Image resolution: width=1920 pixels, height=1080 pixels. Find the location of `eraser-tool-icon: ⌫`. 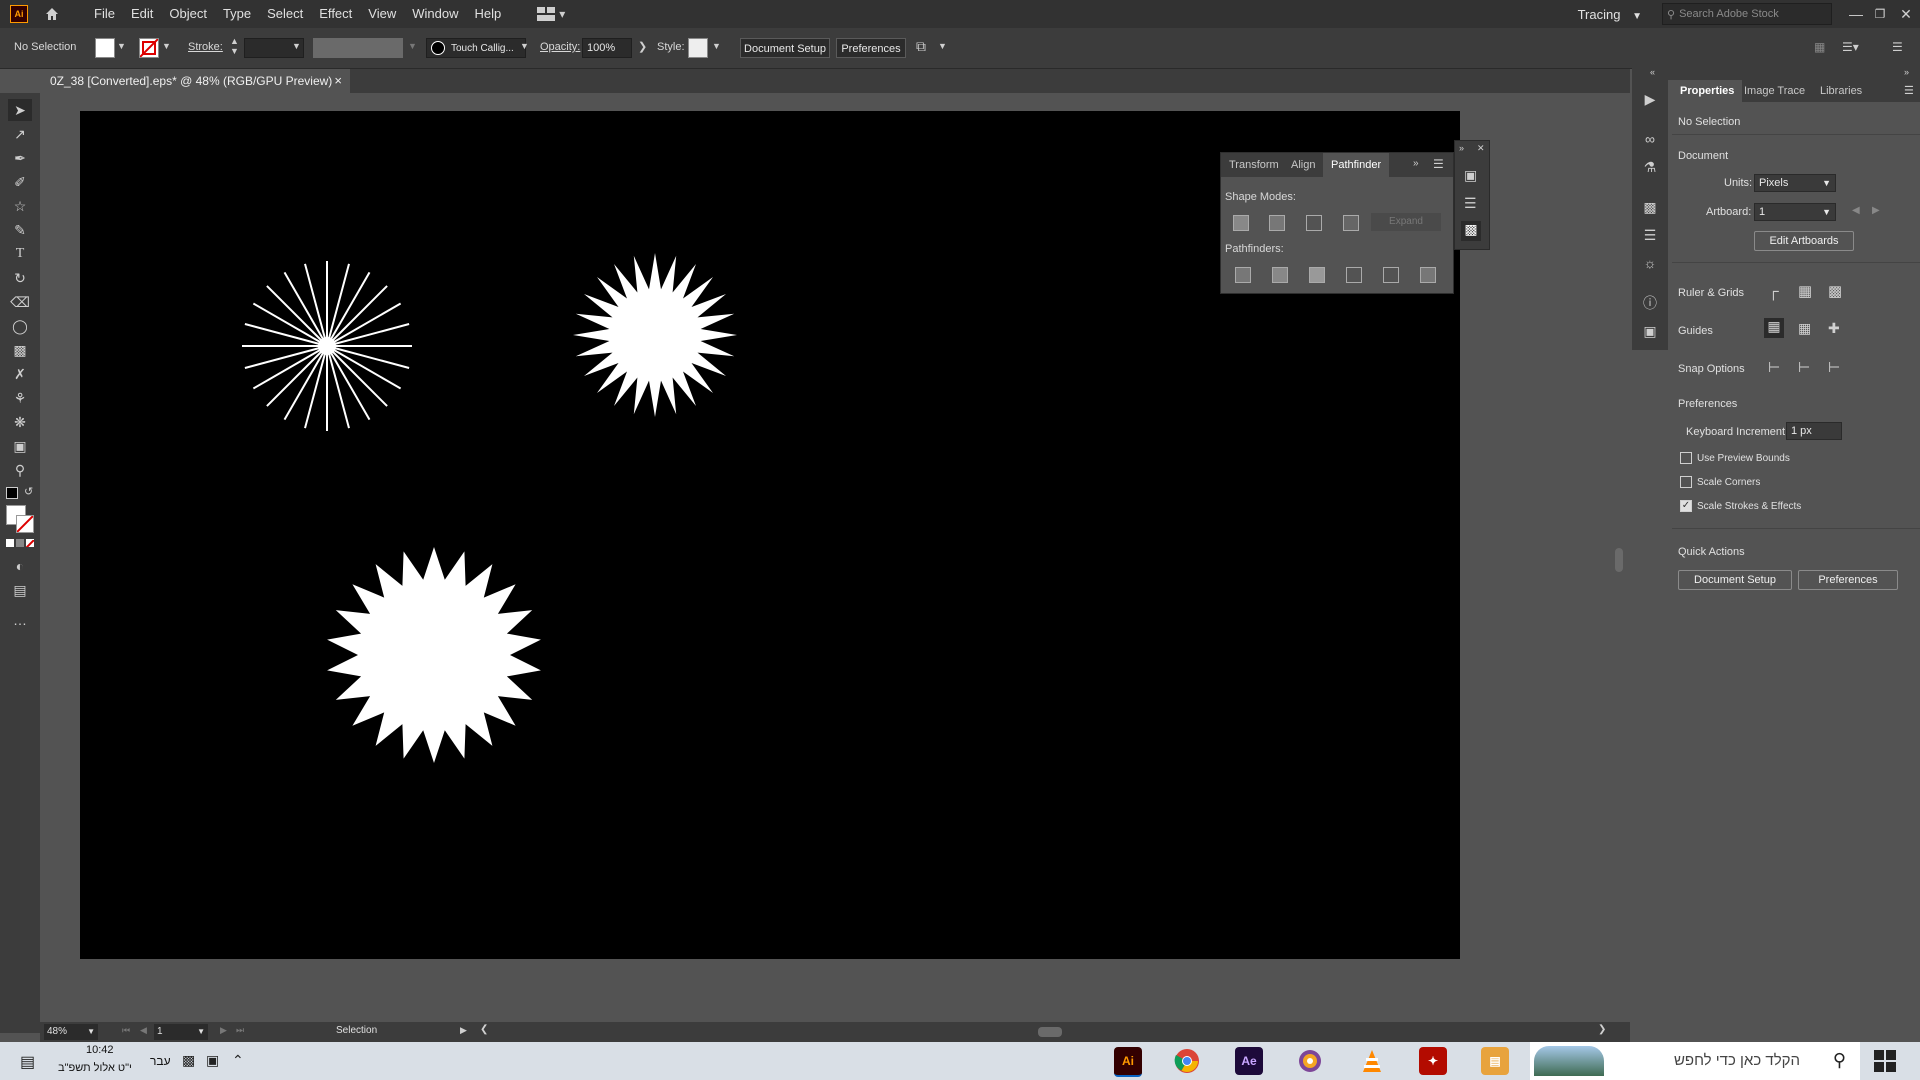

eraser-tool-icon: ⌫ is located at coordinates (20, 302).